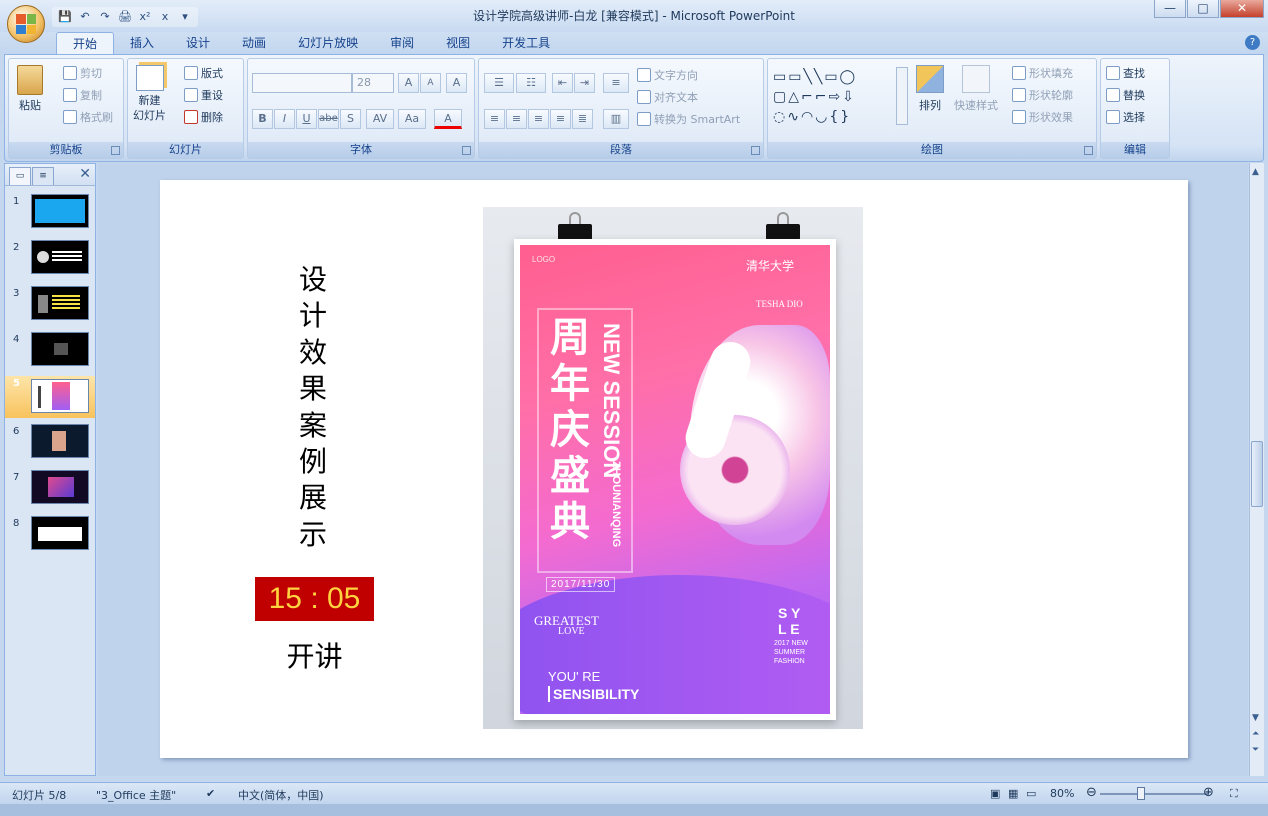 This screenshot has height=816, width=1268. Describe the element at coordinates (1125, 95) in the screenshot. I see `replace-button: 替换` at that location.